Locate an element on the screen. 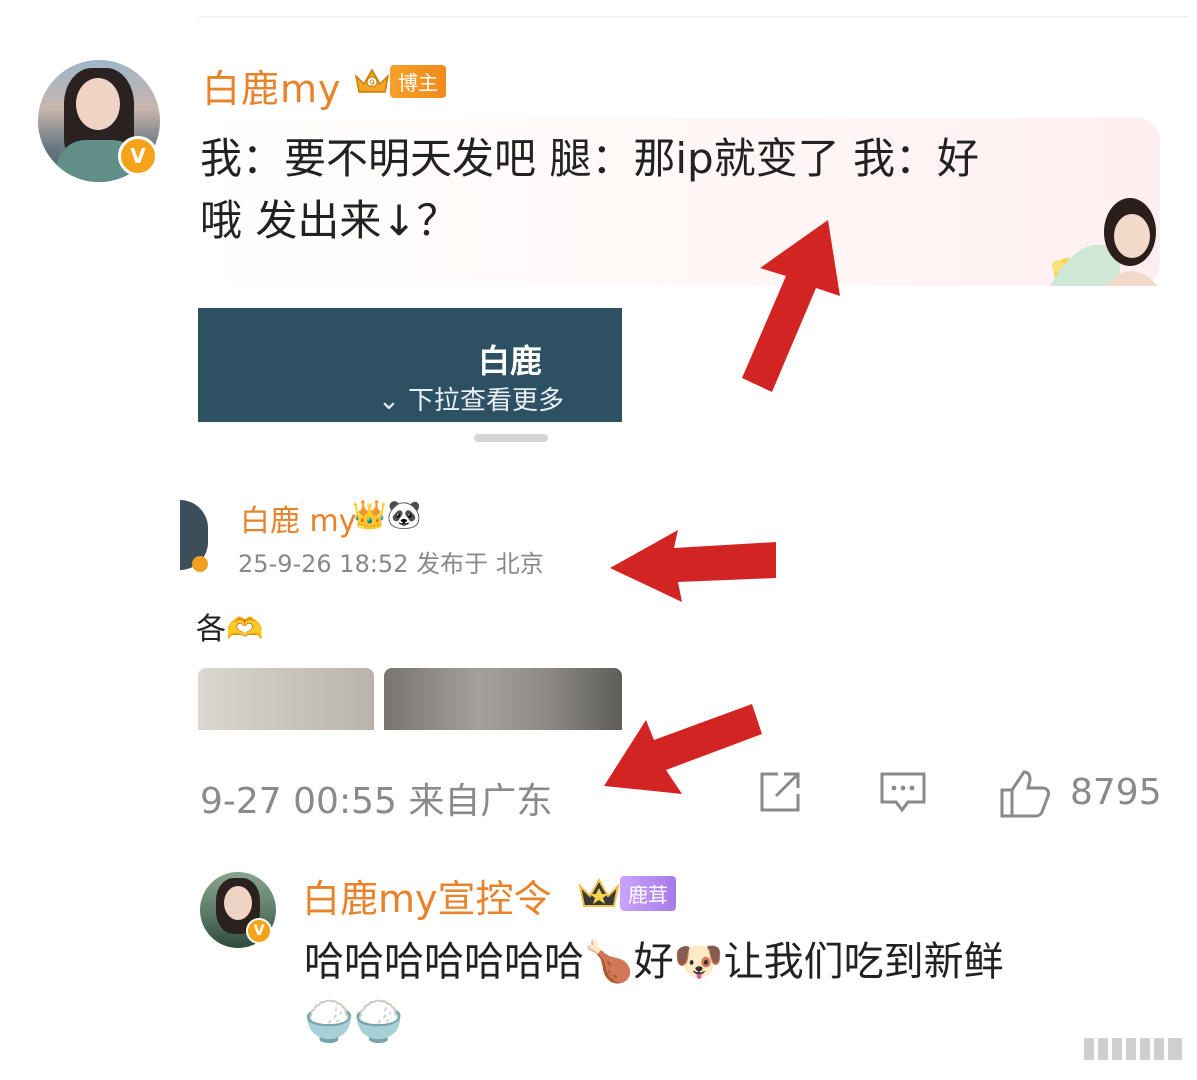 The height and width of the screenshot is (1080, 1197). inner-post-meta: 25-9-26 18:52 发布于 北京 is located at coordinates (391, 564).